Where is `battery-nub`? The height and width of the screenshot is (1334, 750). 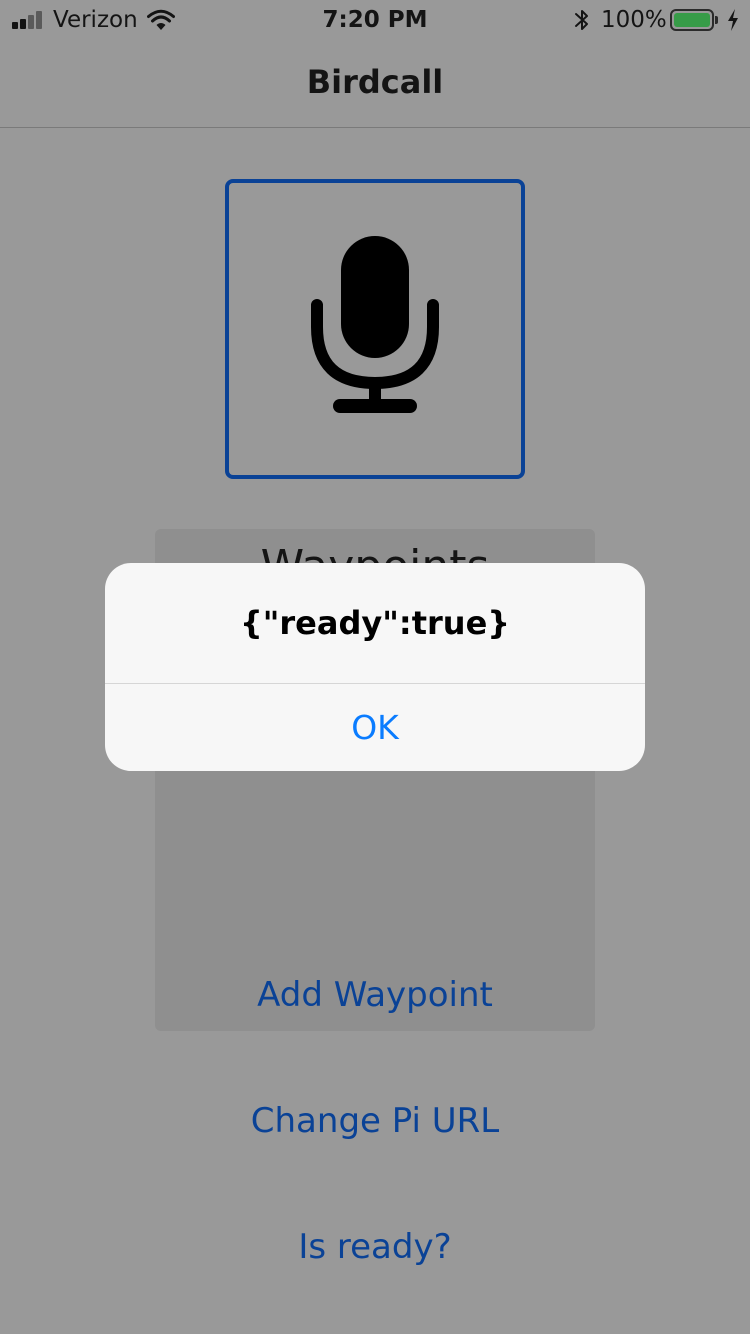 battery-nub is located at coordinates (716, 20).